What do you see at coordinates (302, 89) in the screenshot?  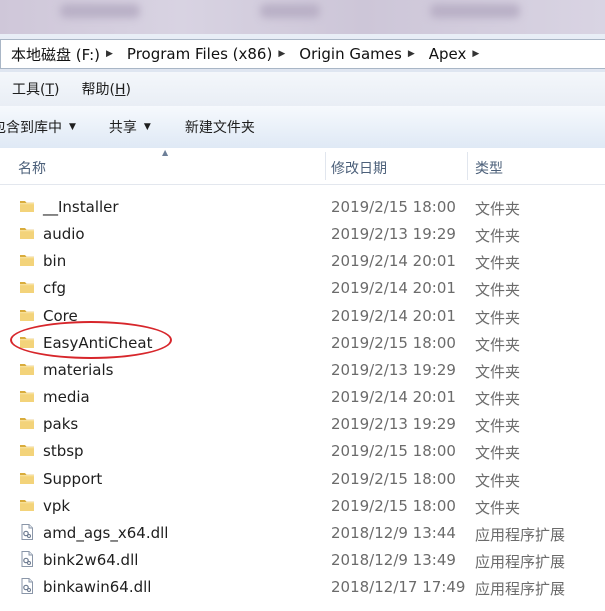 I see `menu-bar: 工具(T) 帮助(H)` at bounding box center [302, 89].